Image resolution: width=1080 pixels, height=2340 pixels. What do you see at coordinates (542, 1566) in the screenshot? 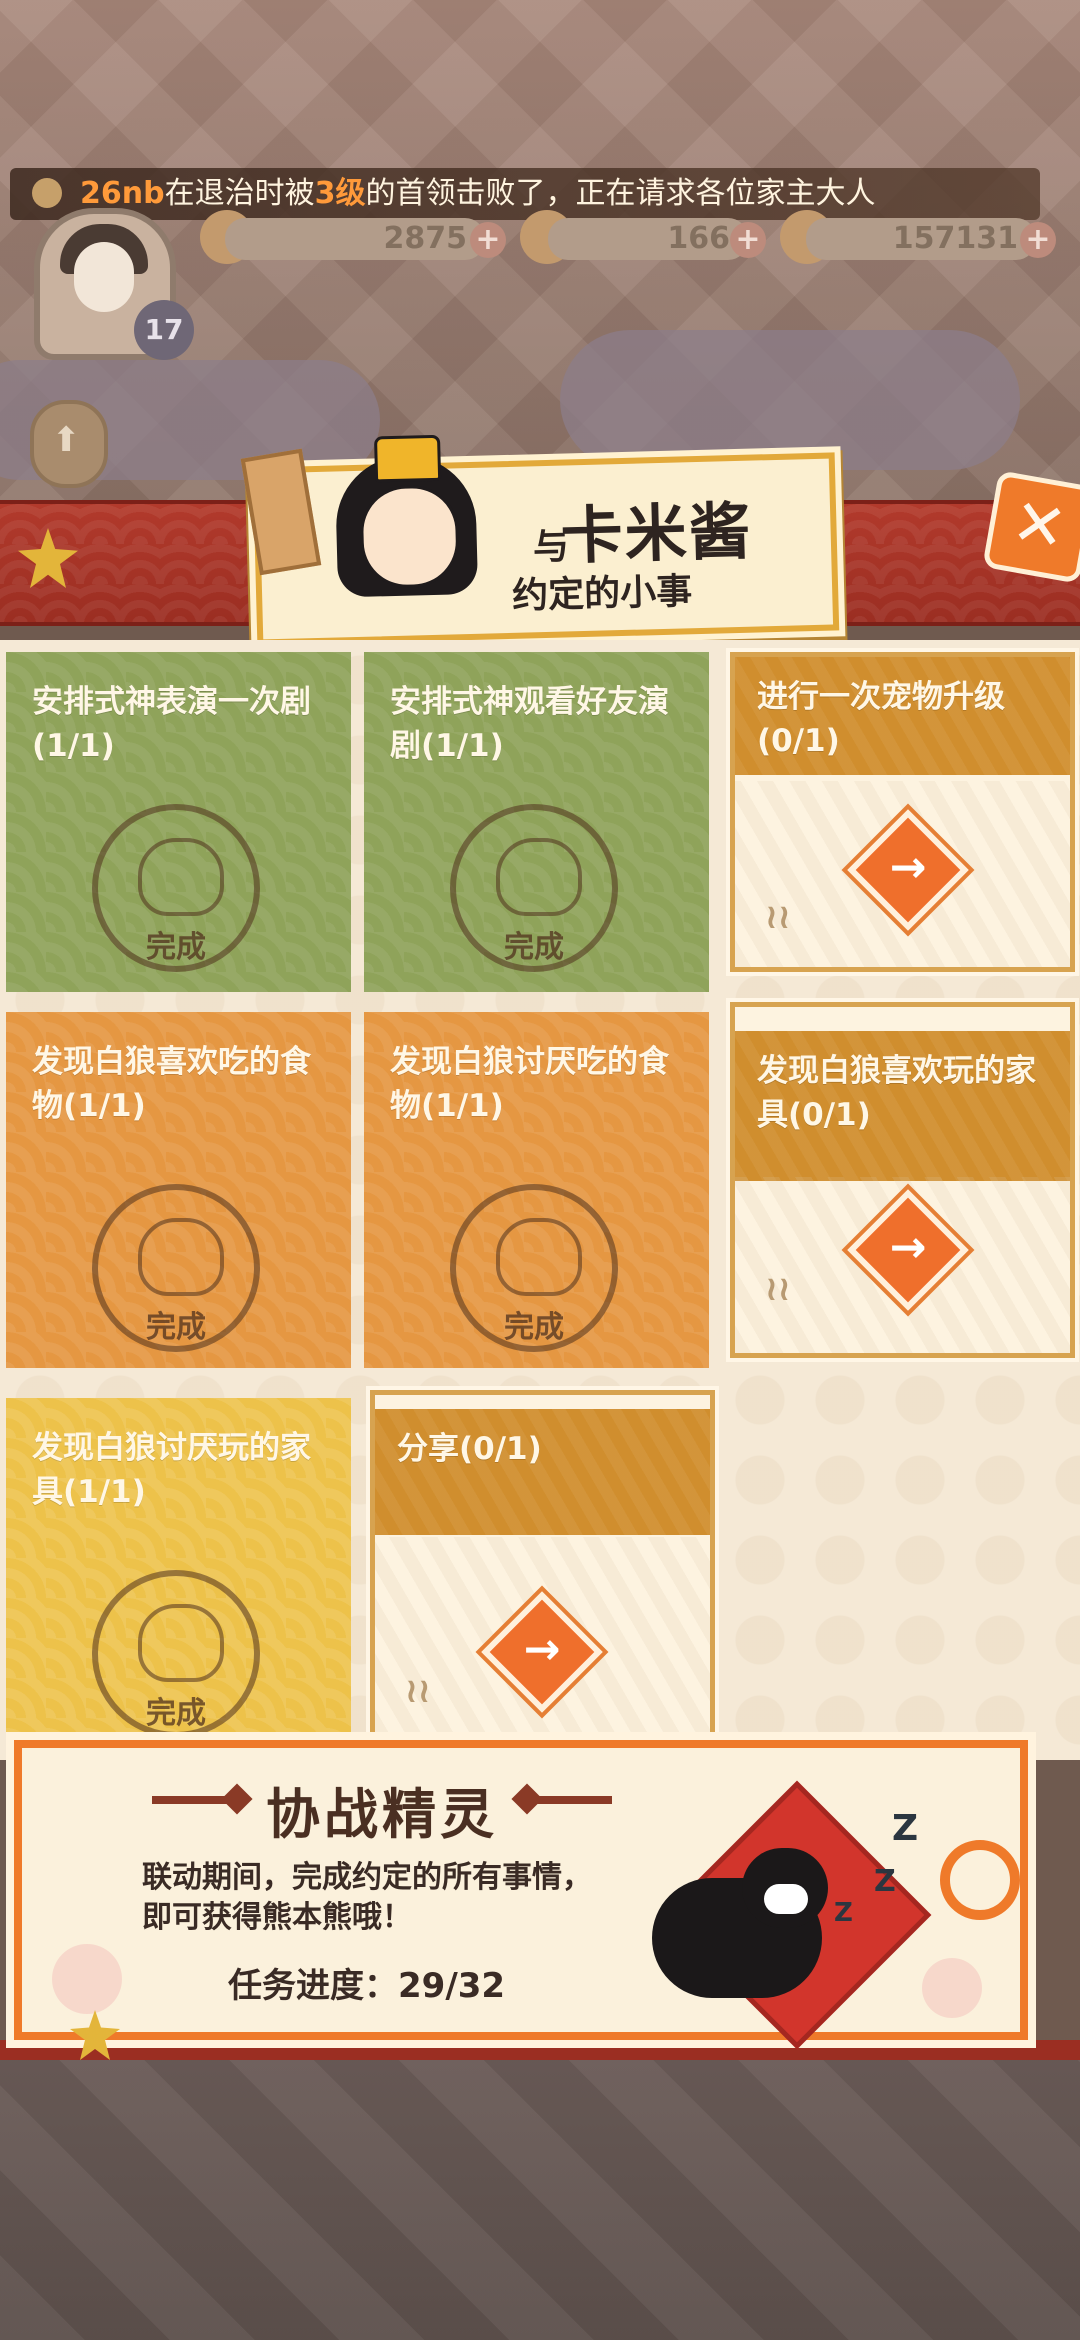
I see `task-card-pending: 分享(0/1) ≀≀ →` at bounding box center [542, 1566].